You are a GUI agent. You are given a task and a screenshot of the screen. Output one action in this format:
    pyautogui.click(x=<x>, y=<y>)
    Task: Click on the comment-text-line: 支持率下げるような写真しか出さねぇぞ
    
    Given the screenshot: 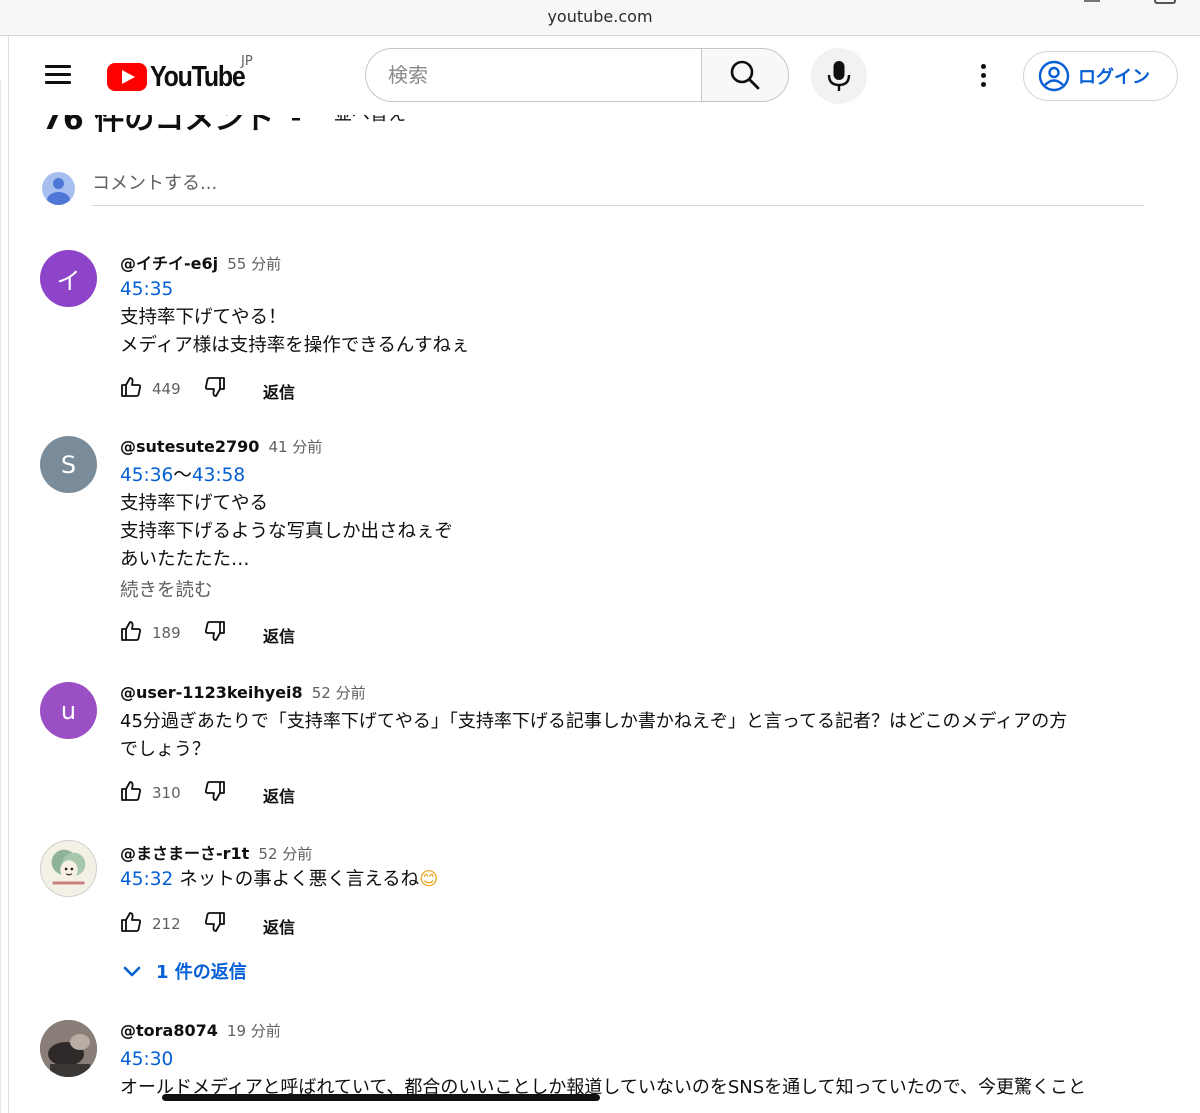 What is the action you would take?
    pyautogui.click(x=287, y=531)
    